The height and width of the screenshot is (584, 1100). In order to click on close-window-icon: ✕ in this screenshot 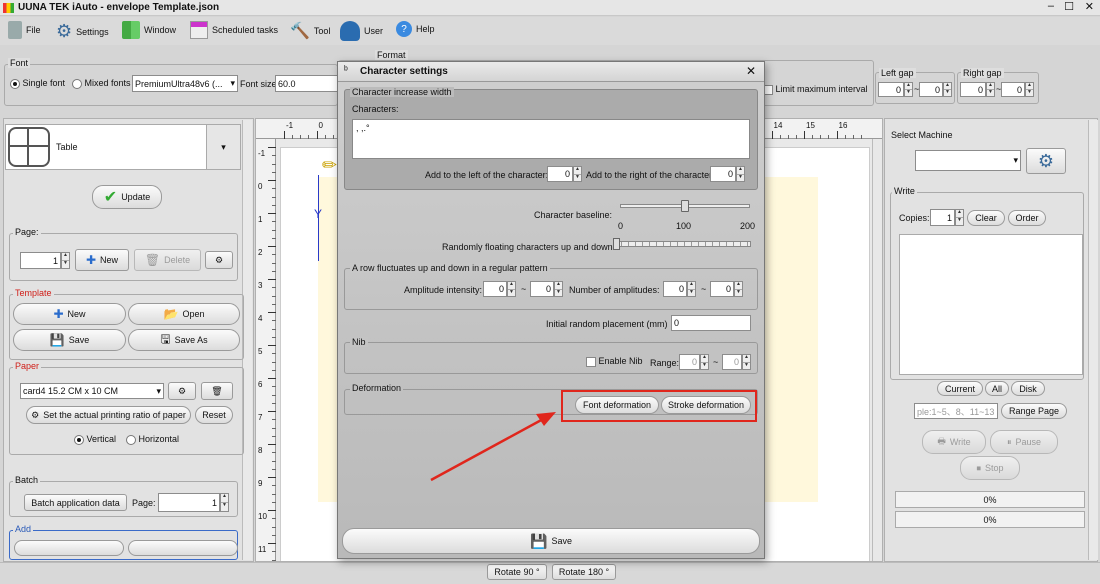, I will do `click(1089, 6)`.